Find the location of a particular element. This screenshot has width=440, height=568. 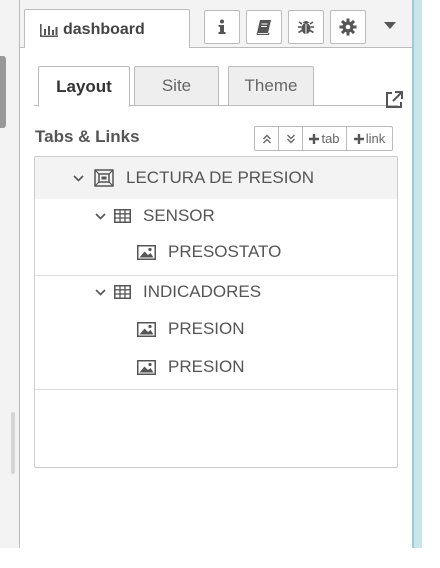

section-title: Tabs & Links is located at coordinates (87, 136).